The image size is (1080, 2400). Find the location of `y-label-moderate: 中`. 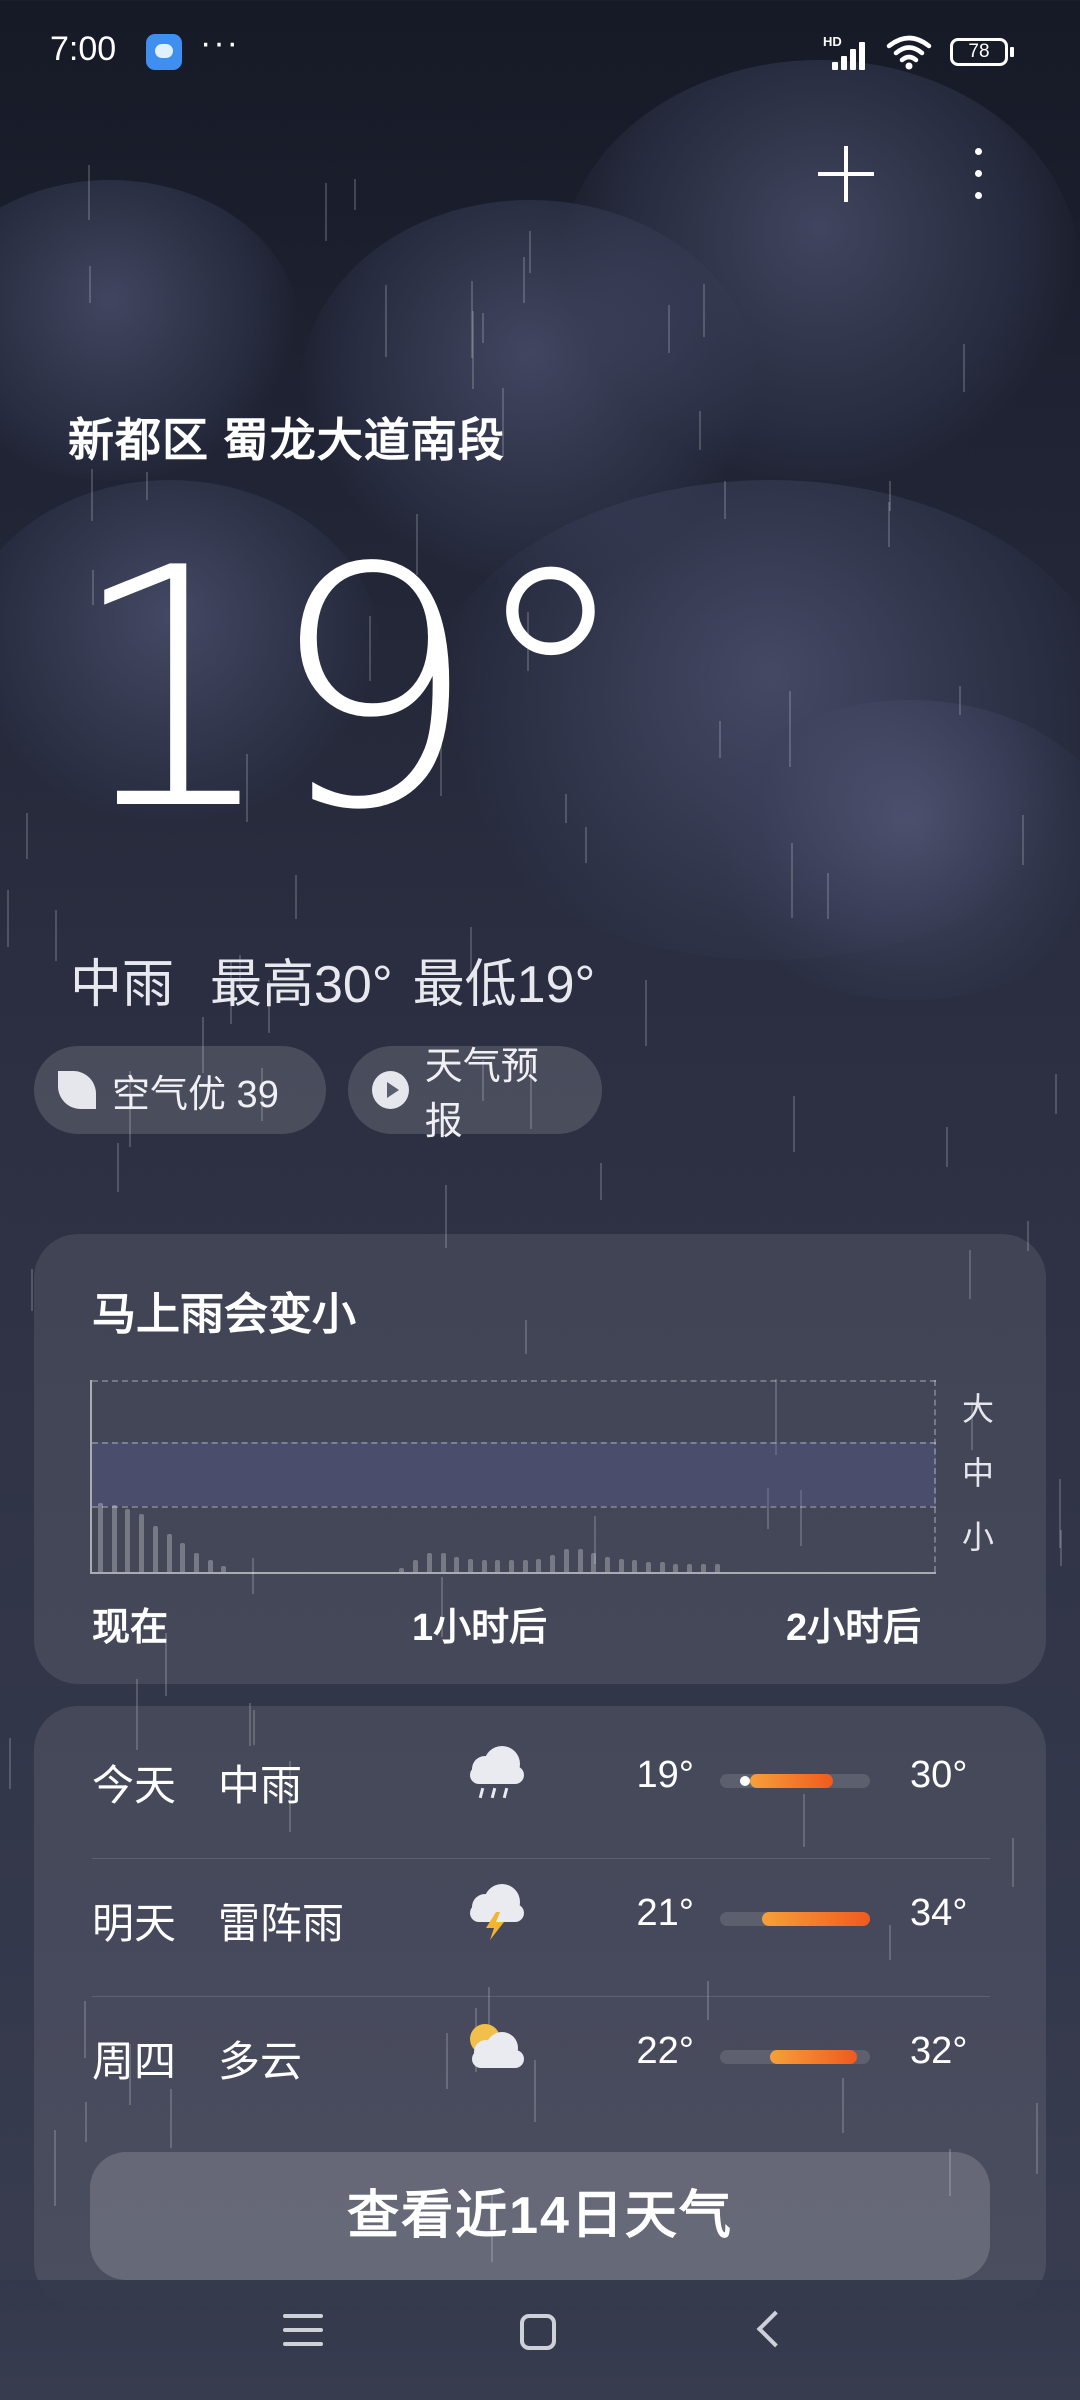

y-label-moderate: 中 is located at coordinates (978, 1473).